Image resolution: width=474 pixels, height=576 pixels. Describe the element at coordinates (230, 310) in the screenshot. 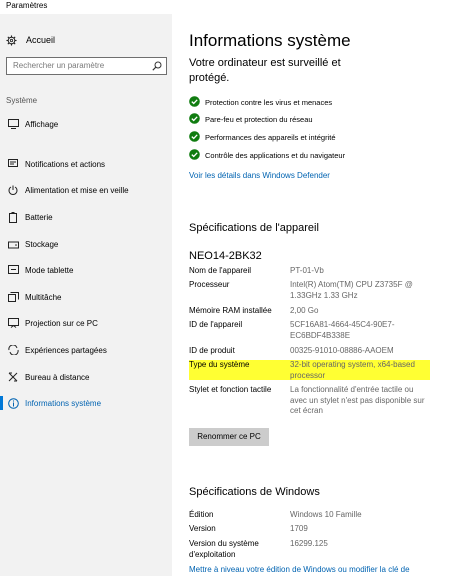

I see `spec-key: Mémoire RAM installée` at that location.